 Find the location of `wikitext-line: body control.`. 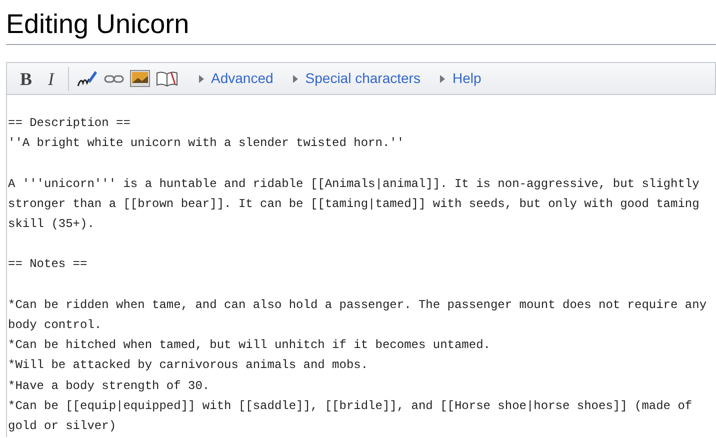

wikitext-line: body control. is located at coordinates (55, 325).